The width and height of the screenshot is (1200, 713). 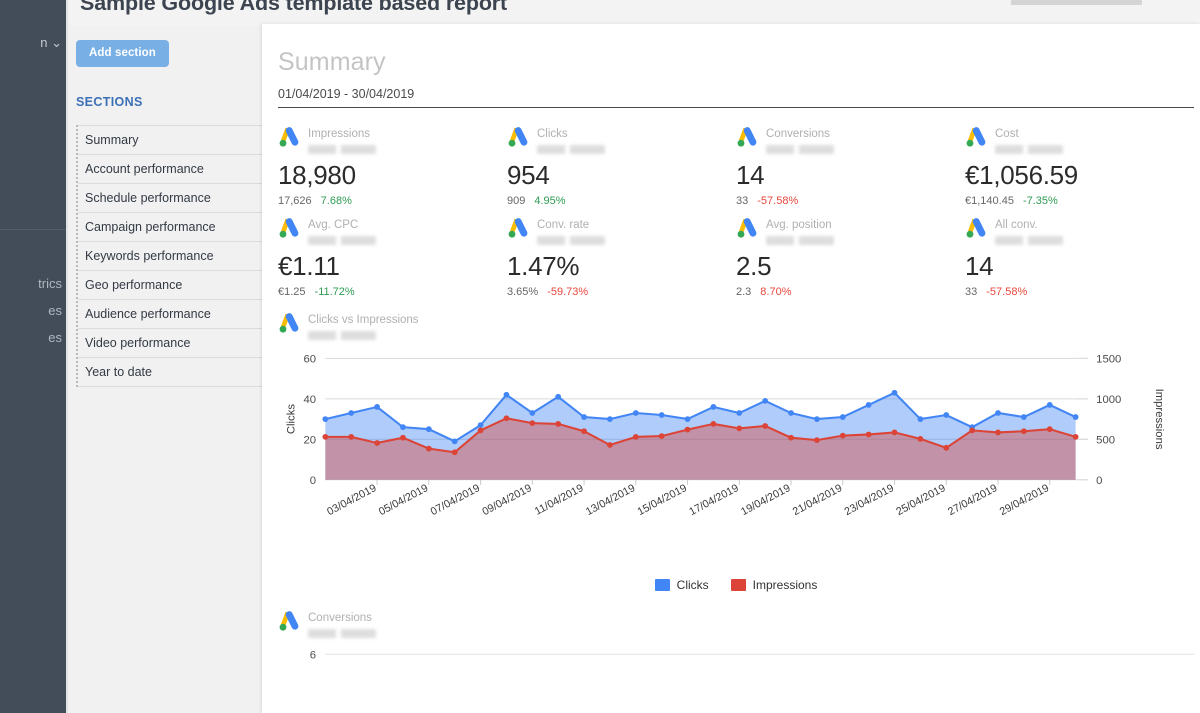 What do you see at coordinates (339, 134) in the screenshot?
I see `kpi-name: Impressions` at bounding box center [339, 134].